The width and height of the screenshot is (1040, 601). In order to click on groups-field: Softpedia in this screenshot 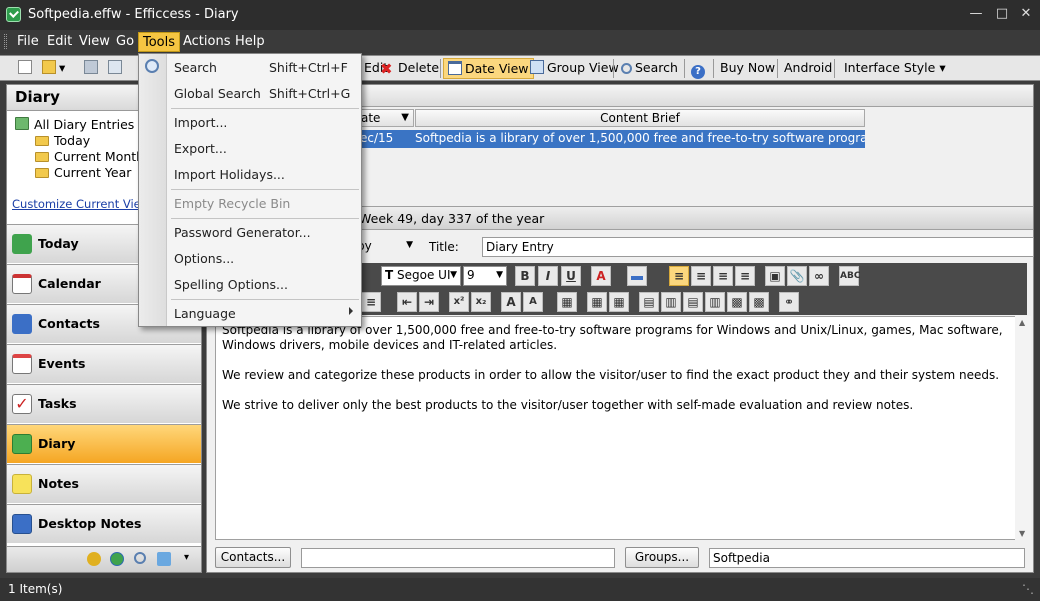, I will do `click(867, 558)`.